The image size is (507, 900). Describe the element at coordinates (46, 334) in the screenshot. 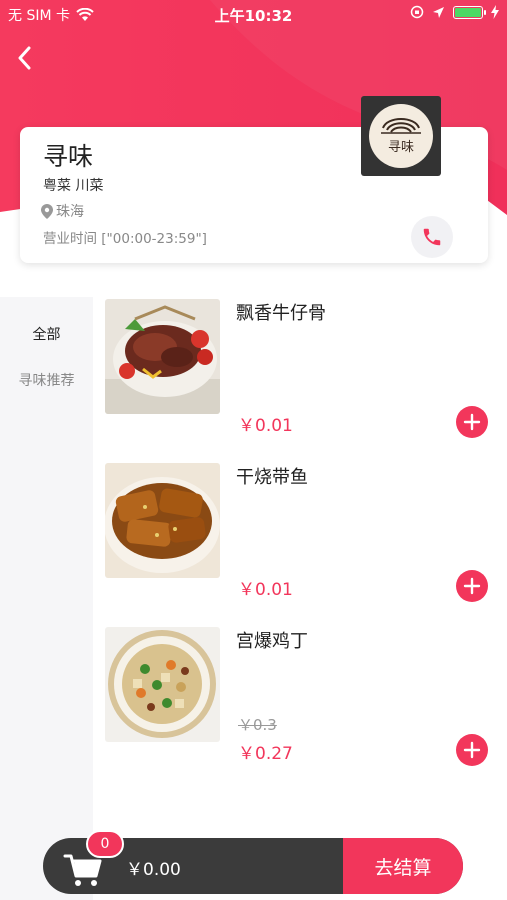

I see `category-all: 全部` at that location.